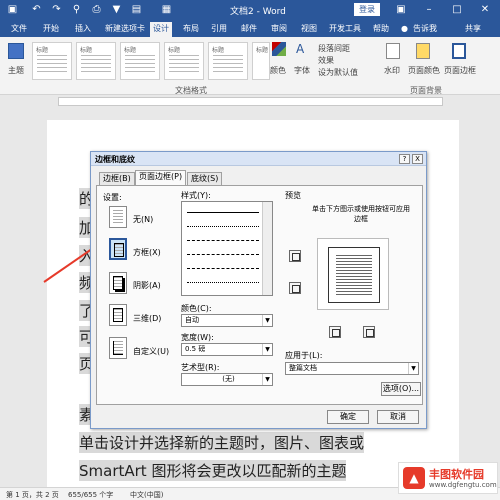 The height and width of the screenshot is (500, 500). I want to click on redo-icon: ↷, so click(56, 9).